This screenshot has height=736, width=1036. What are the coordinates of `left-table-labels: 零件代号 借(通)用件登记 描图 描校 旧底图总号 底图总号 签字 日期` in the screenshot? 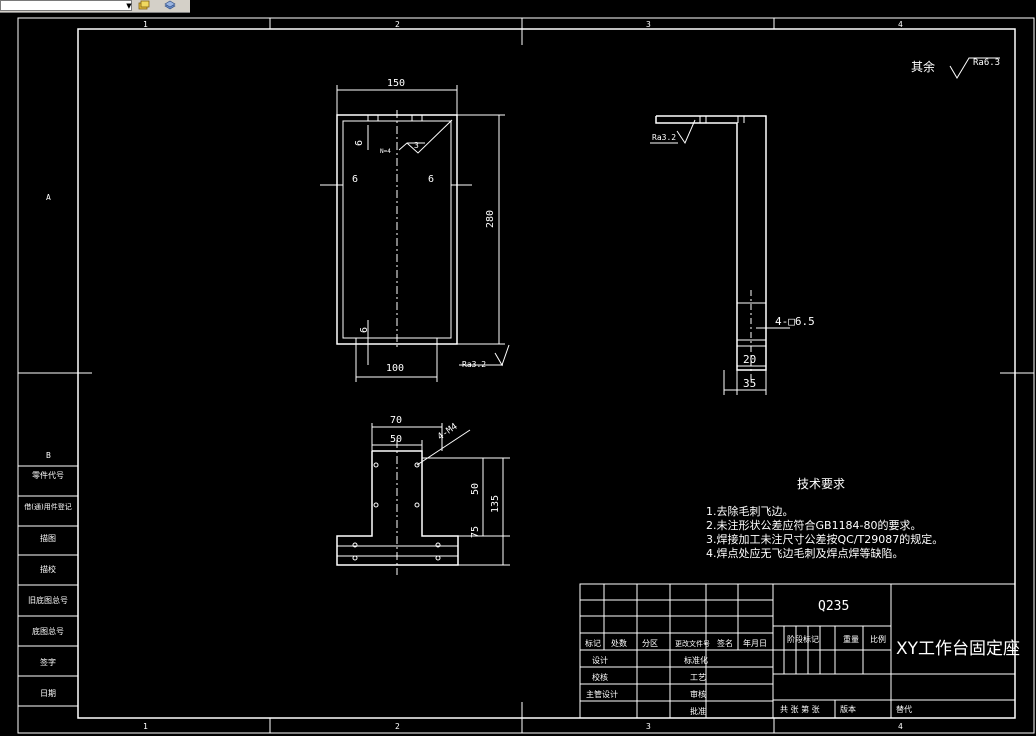 It's located at (47, 584).